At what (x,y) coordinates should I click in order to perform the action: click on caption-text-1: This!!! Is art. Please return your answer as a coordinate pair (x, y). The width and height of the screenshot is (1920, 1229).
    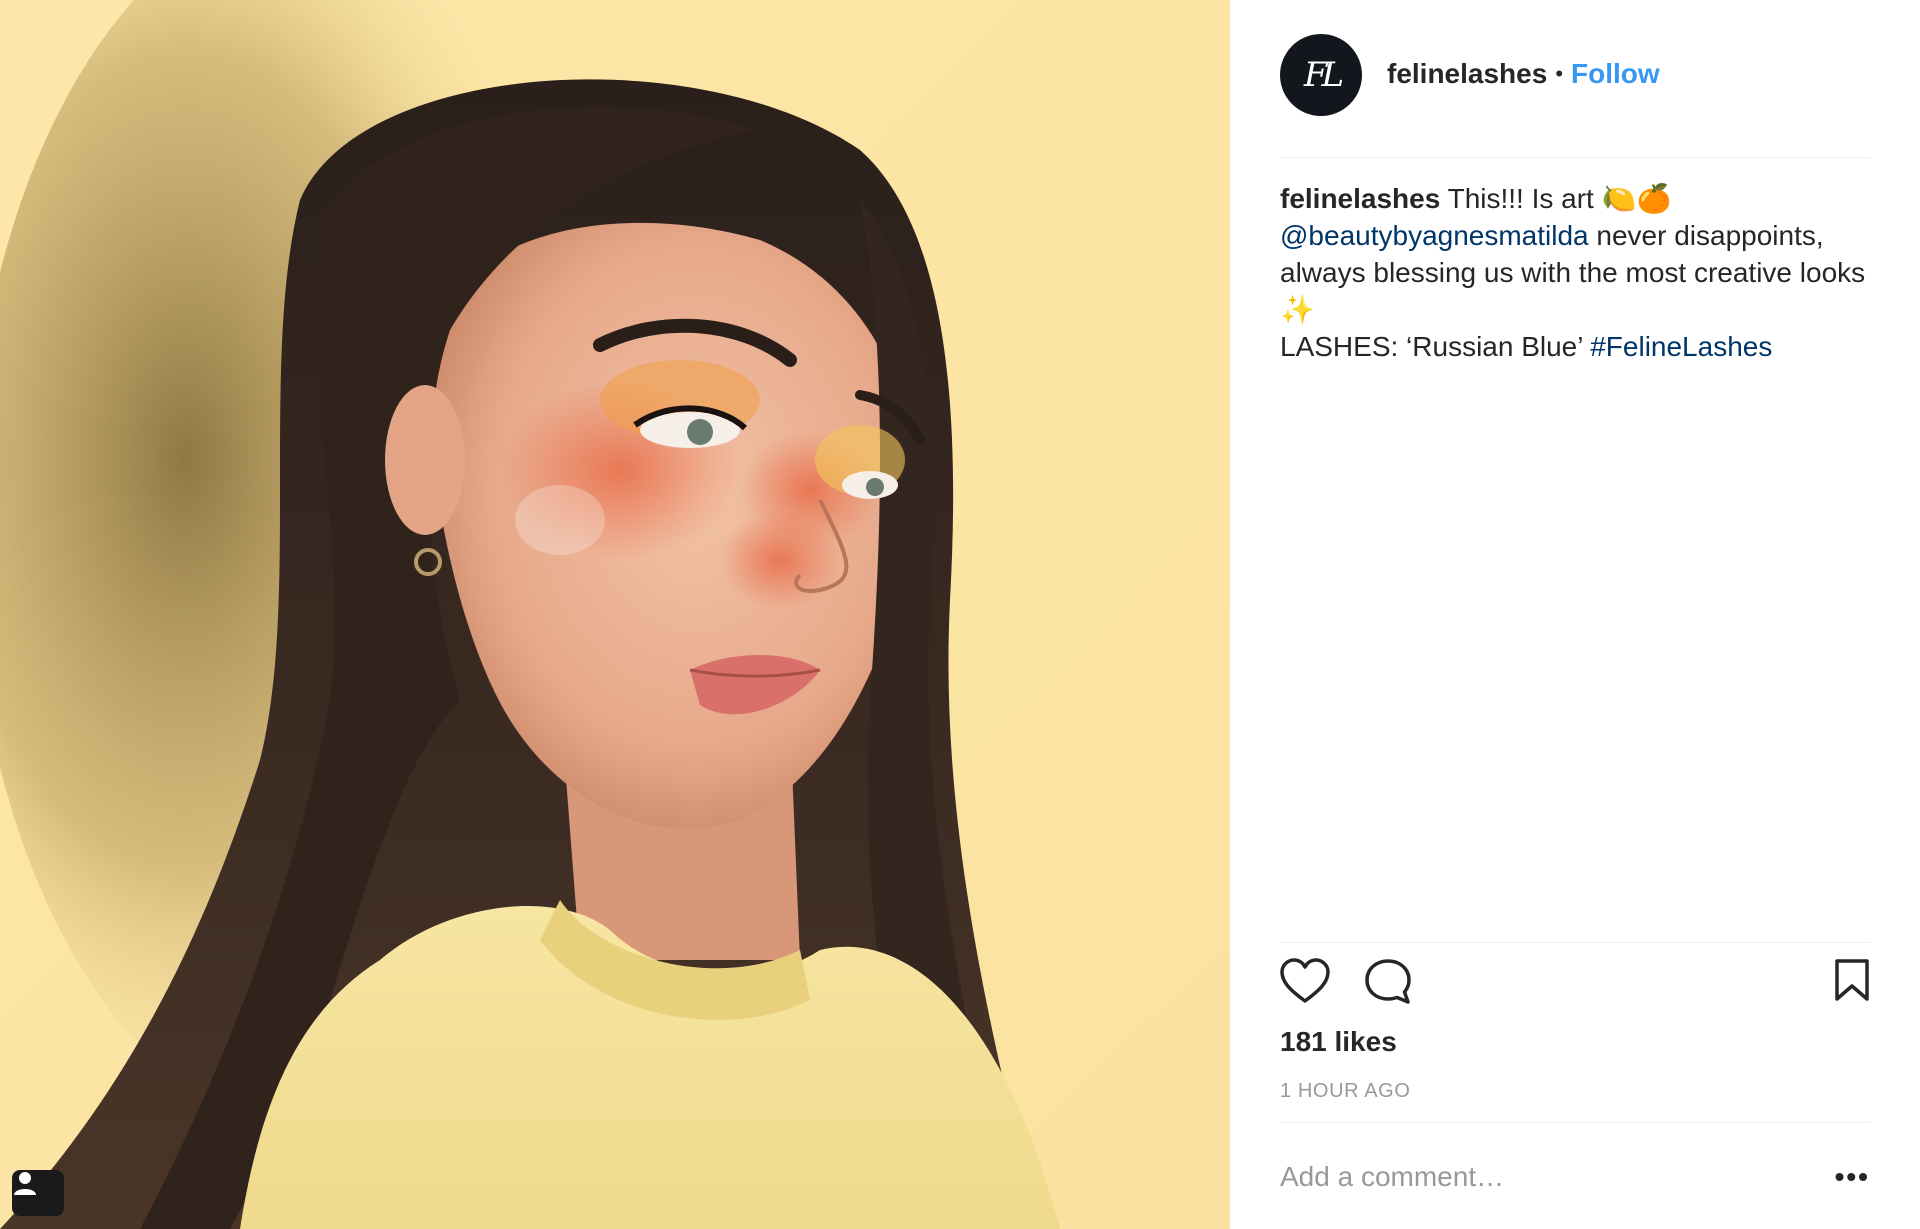
    Looking at the image, I should click on (1521, 198).